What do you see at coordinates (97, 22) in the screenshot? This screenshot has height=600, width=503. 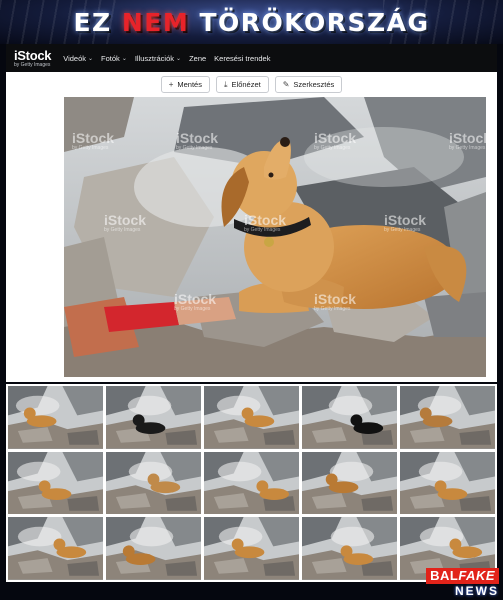 I see `banner-title-part1: EZ` at bounding box center [97, 22].